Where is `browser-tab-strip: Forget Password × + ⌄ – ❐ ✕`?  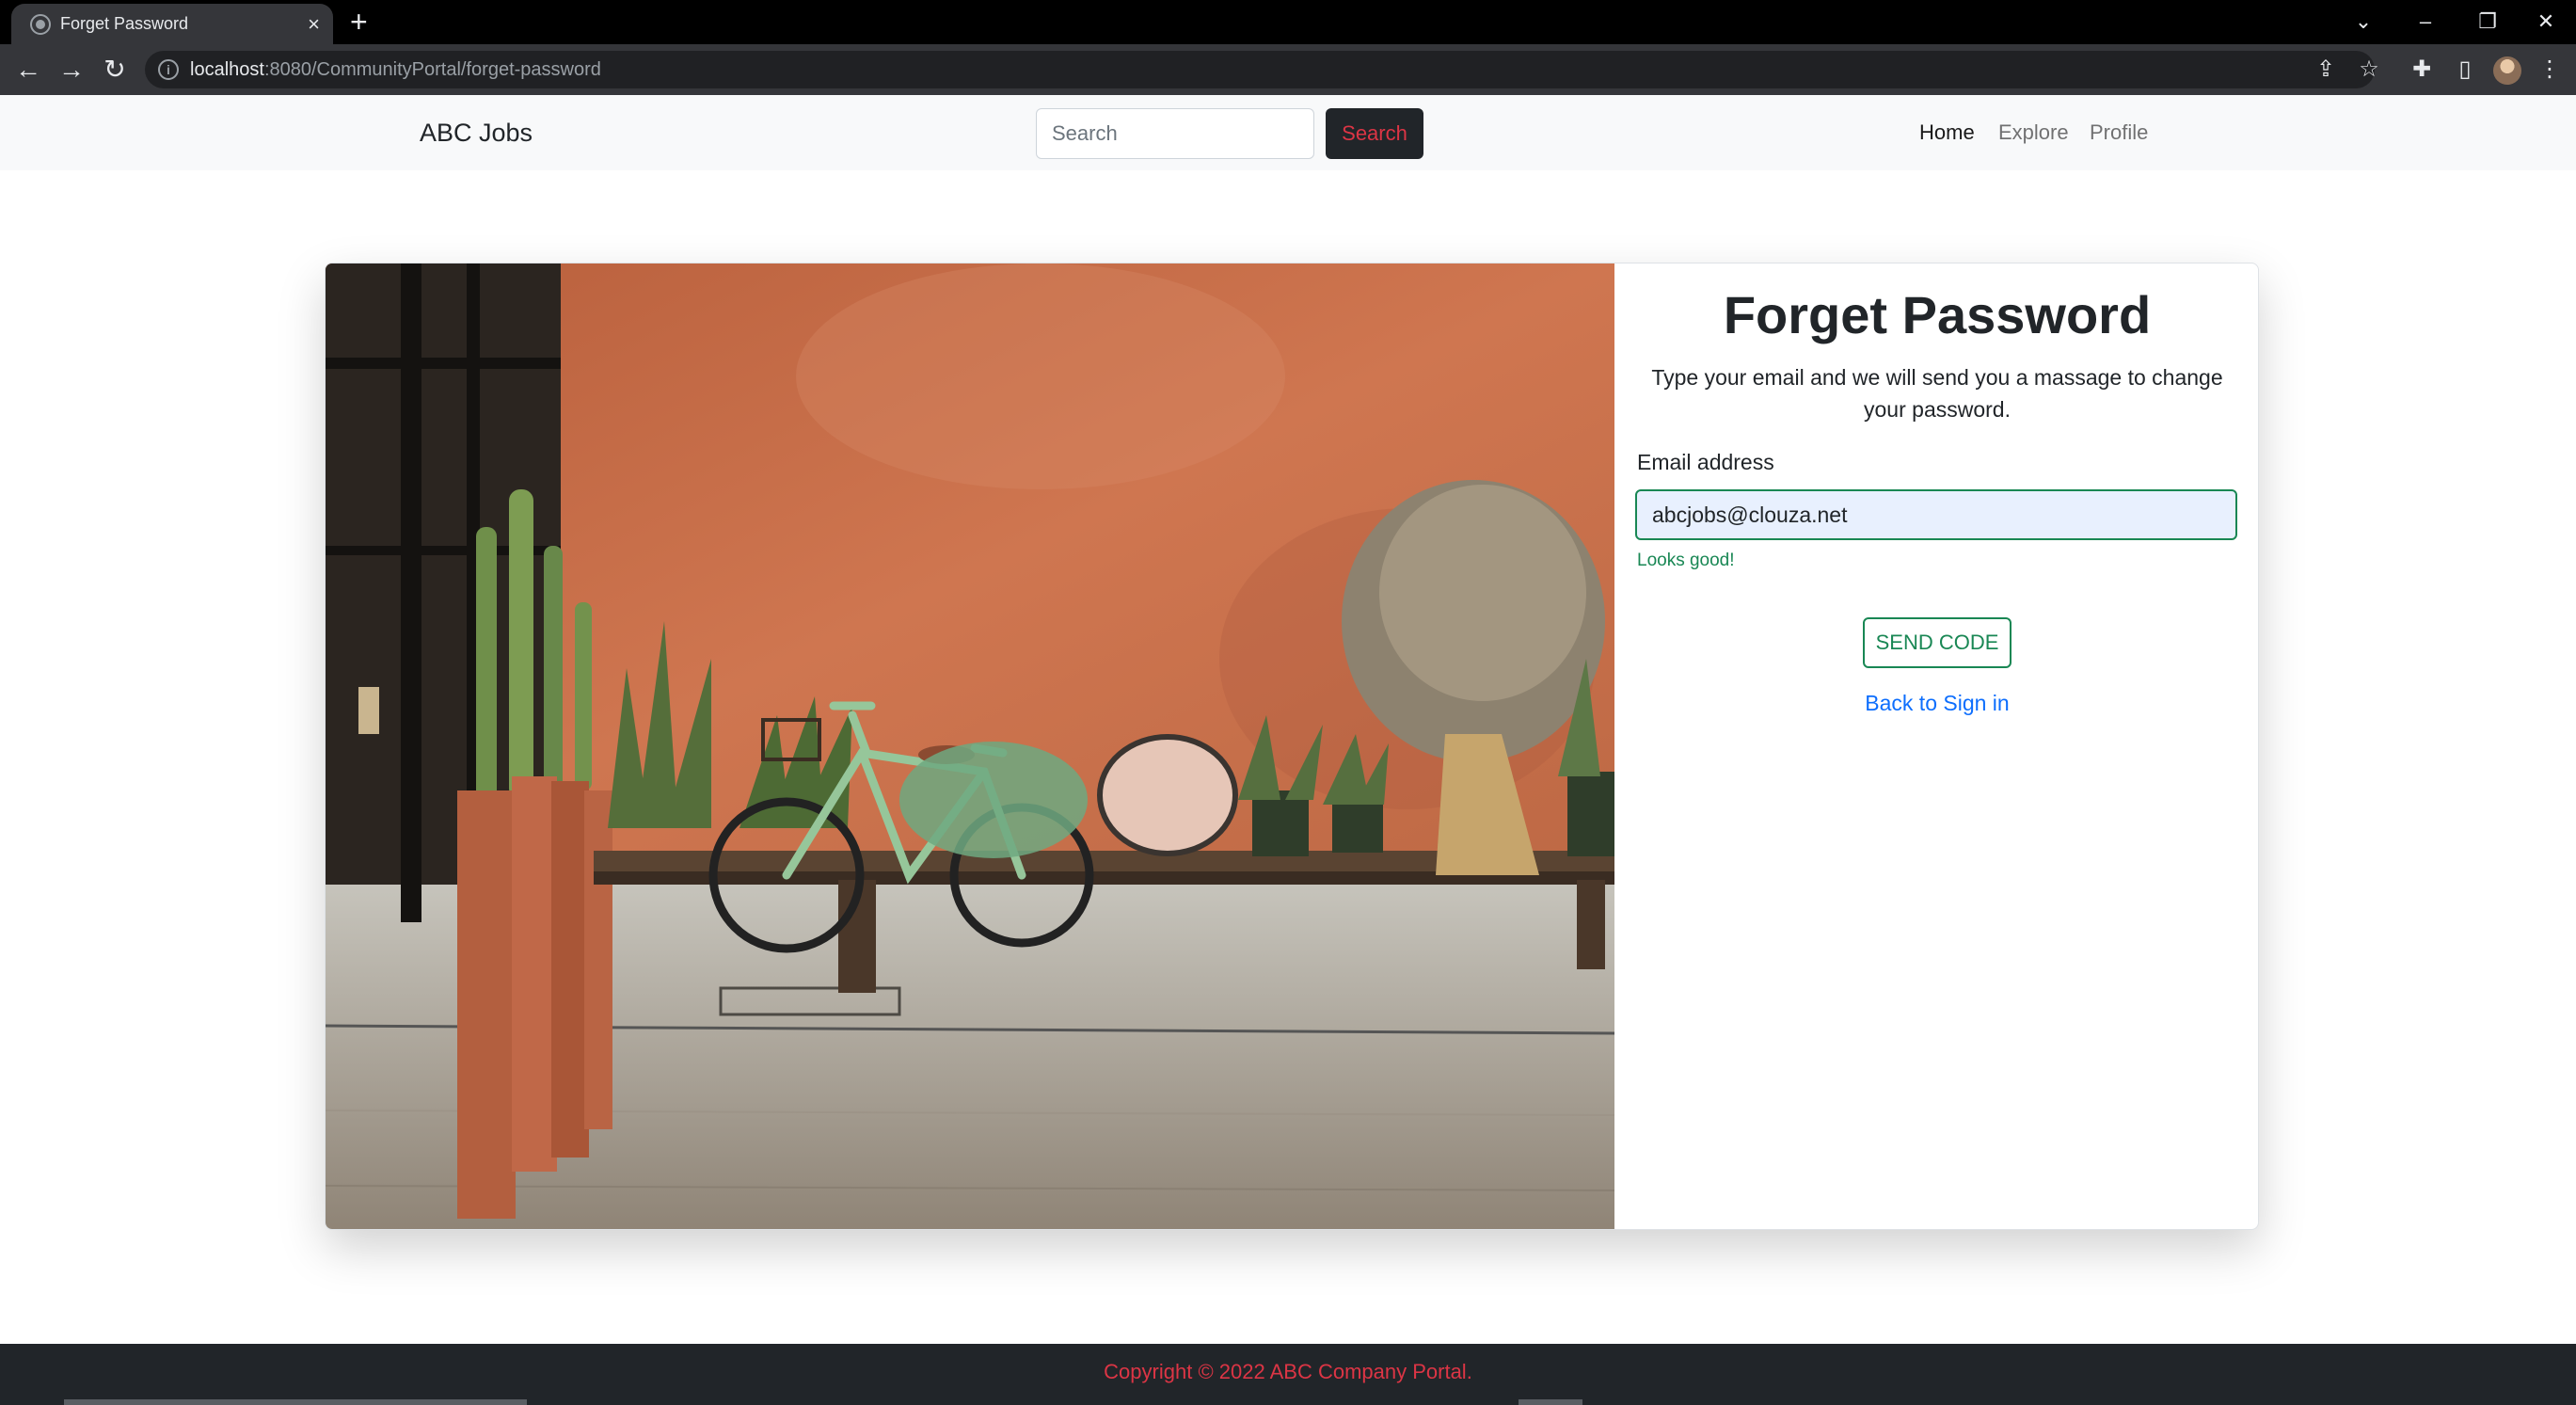 browser-tab-strip: Forget Password × + ⌄ – ❐ ✕ is located at coordinates (1288, 22).